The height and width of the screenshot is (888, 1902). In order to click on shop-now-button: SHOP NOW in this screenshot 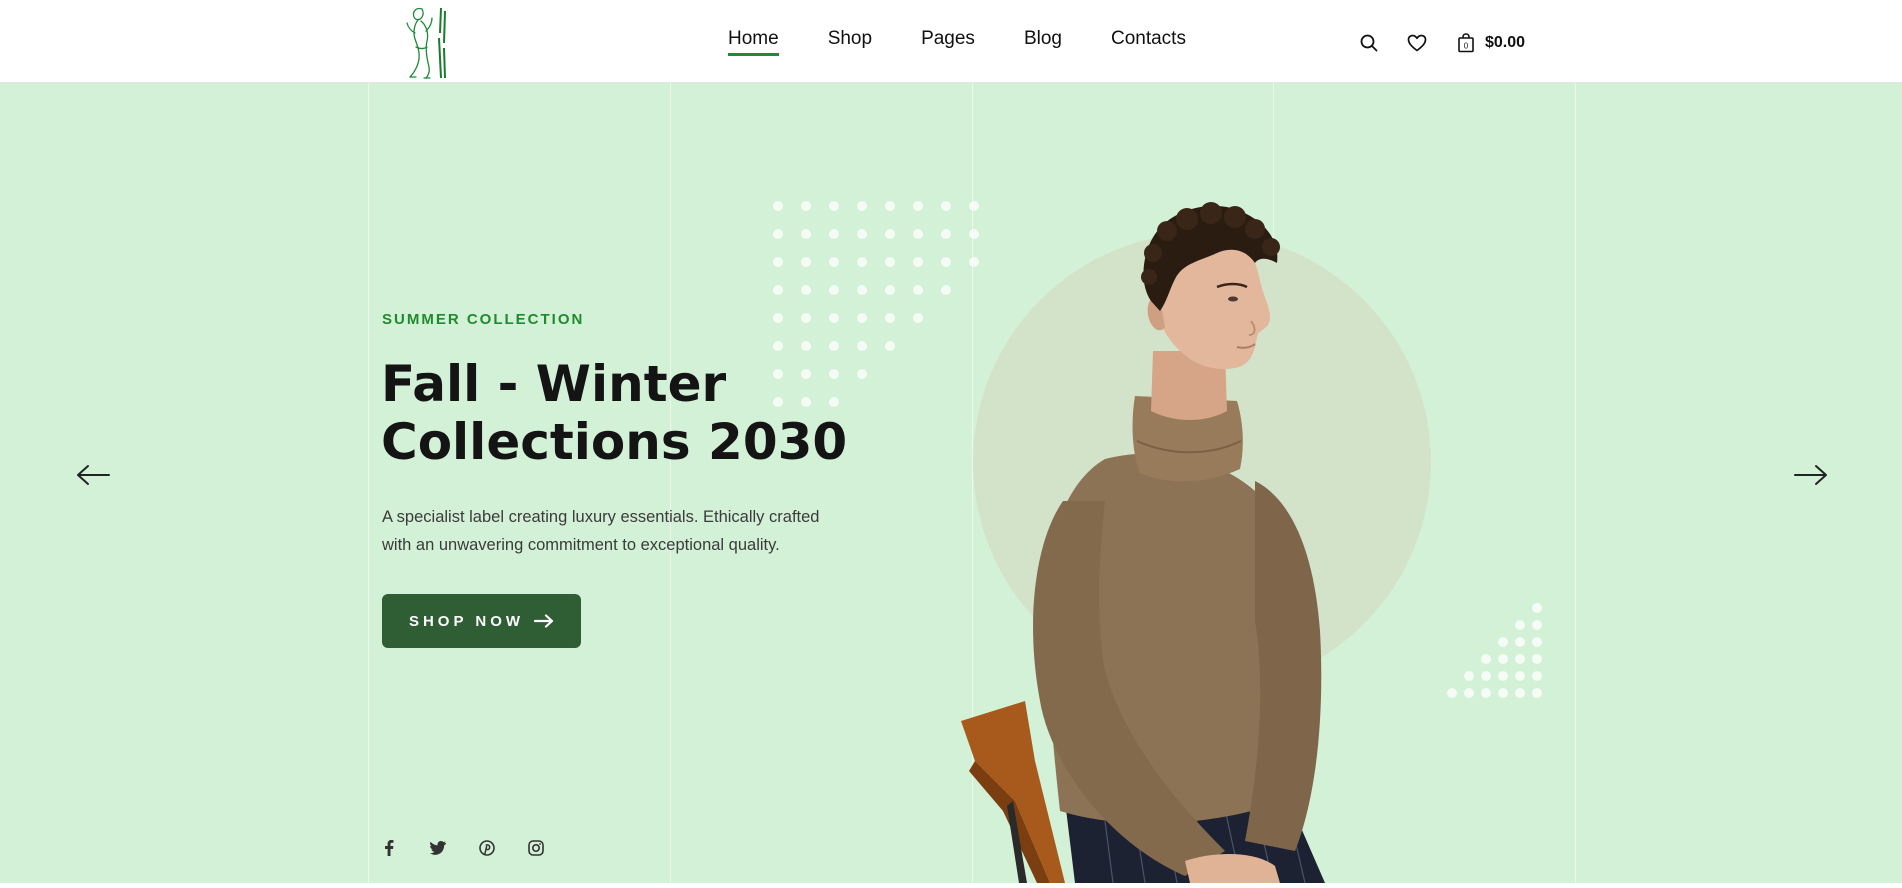, I will do `click(481, 621)`.